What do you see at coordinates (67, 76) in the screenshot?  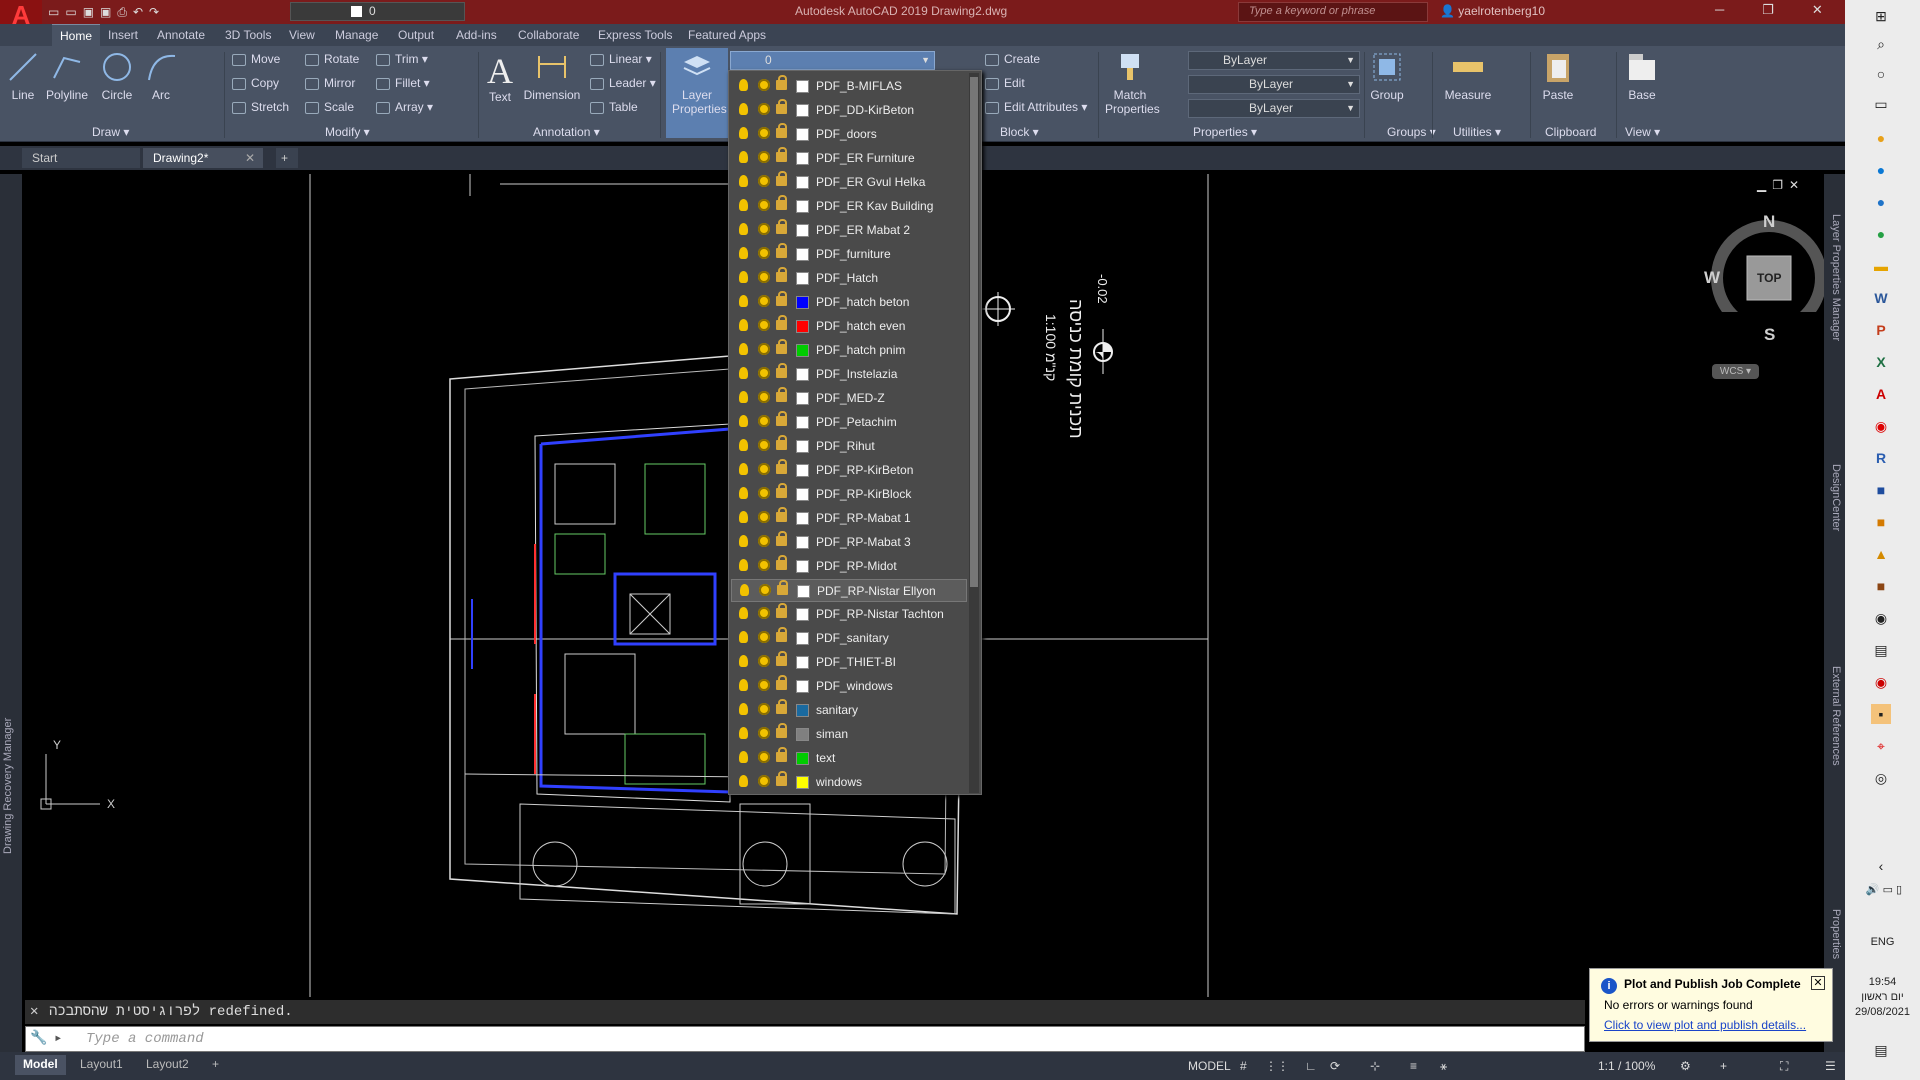 I see `polyline-button: Polyline` at bounding box center [67, 76].